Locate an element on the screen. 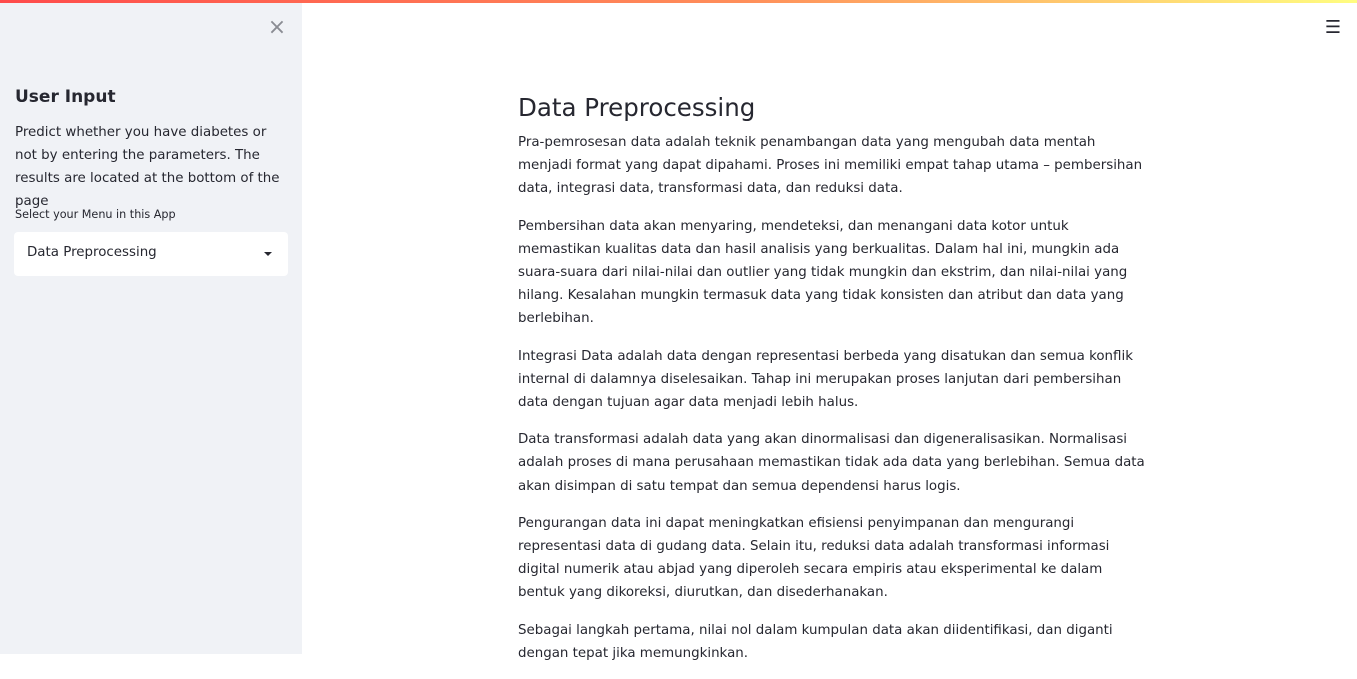  page-title: Data Preprocessing is located at coordinates (637, 107).